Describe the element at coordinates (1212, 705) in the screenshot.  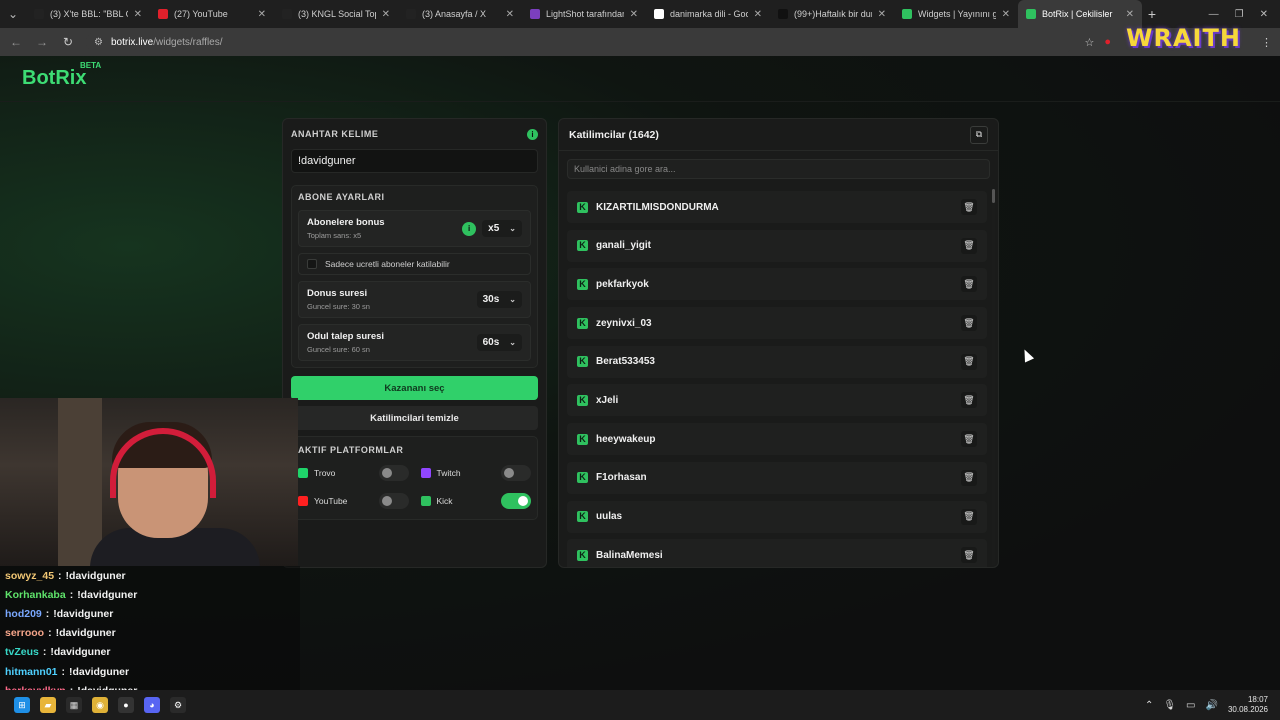
I see `volume-icon: 🔊` at that location.